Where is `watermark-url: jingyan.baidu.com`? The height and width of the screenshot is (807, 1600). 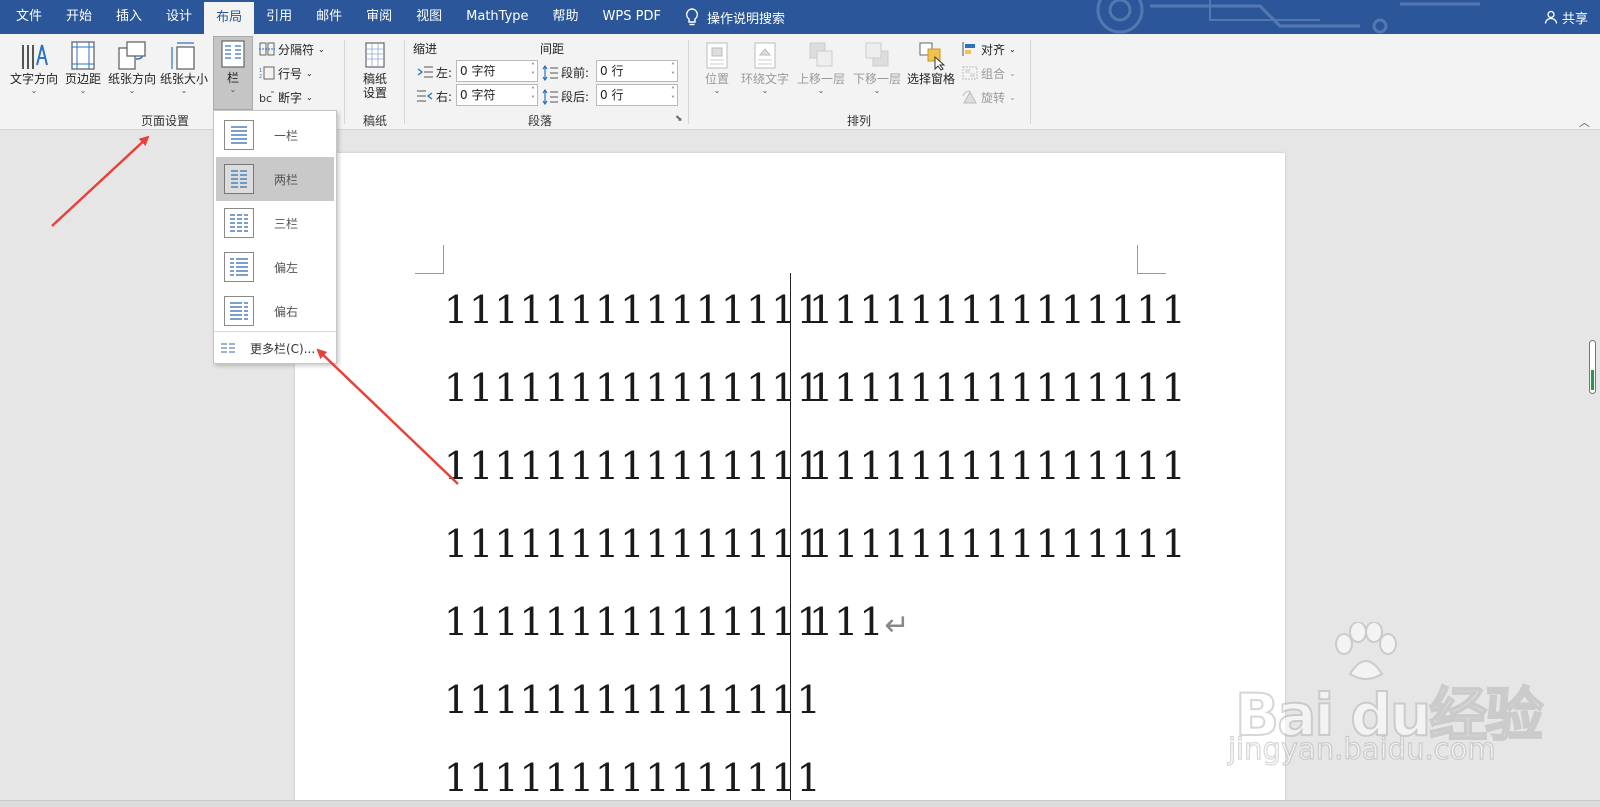
watermark-url: jingyan.baidu.com is located at coordinates (1361, 748).